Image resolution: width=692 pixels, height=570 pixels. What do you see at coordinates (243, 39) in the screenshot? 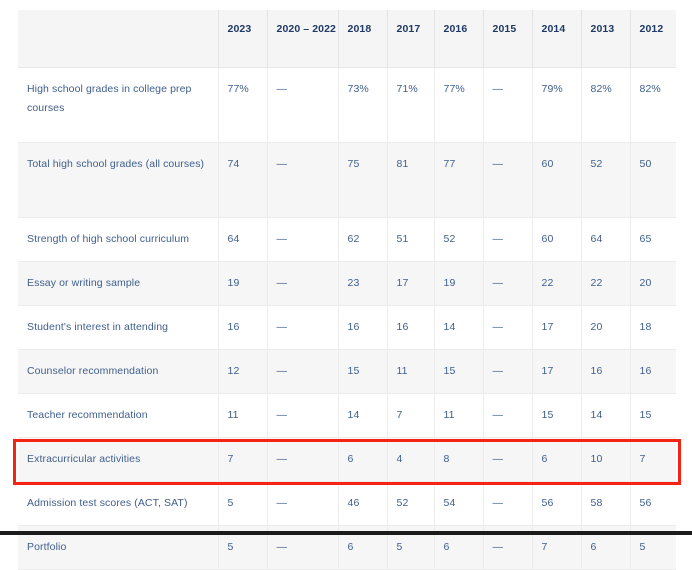
I see `column-header-2023: 2023` at bounding box center [243, 39].